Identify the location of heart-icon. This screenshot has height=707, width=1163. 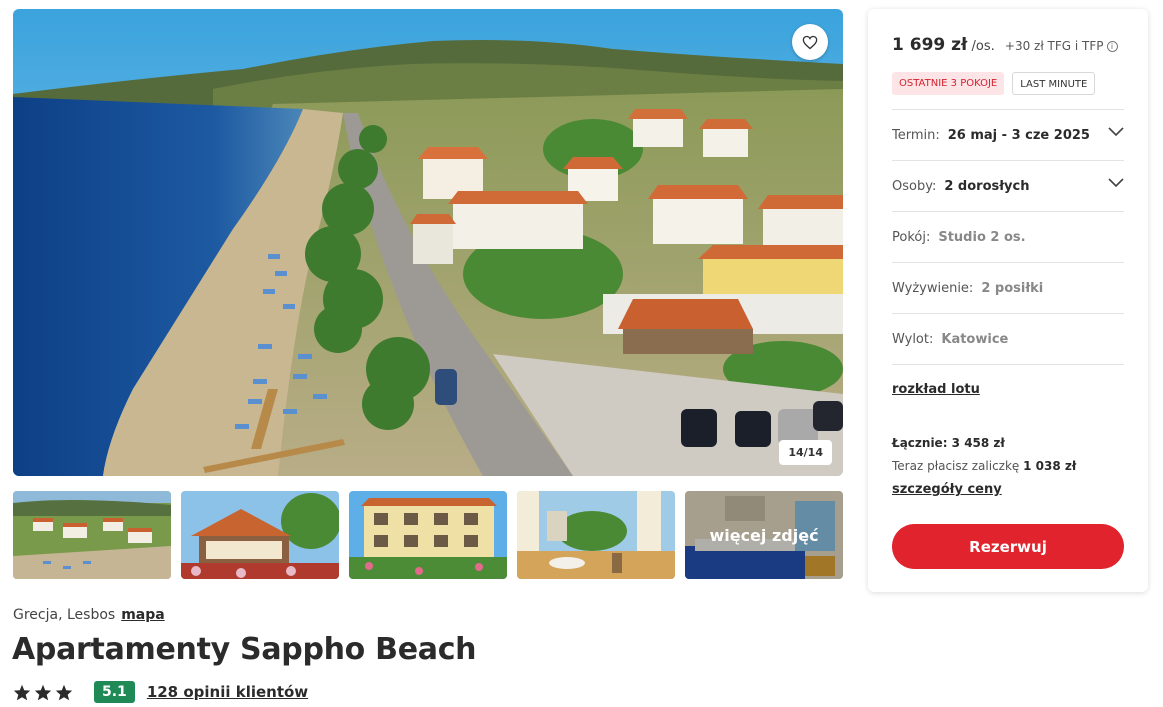
(810, 42).